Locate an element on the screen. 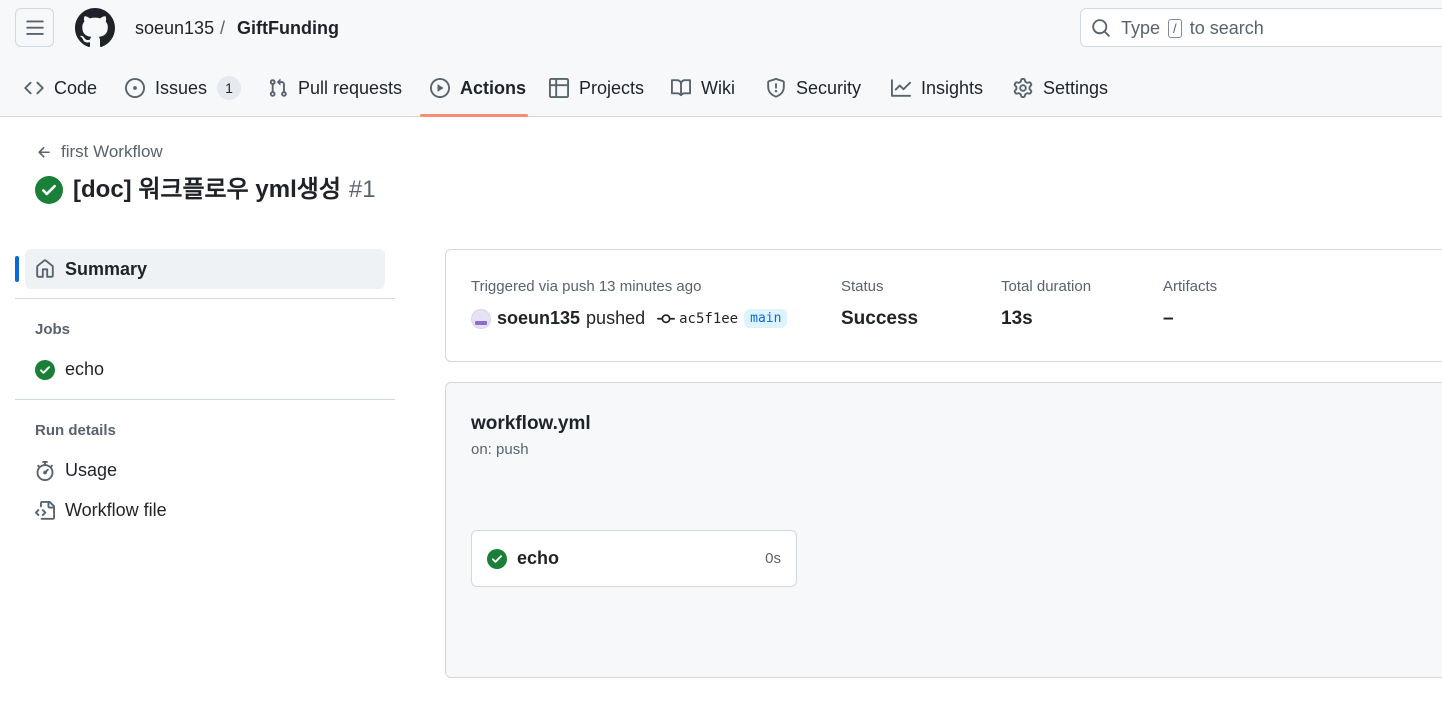 Image resolution: width=1442 pixels, height=728 pixels. job-node-echo: echo 0s is located at coordinates (634, 558).